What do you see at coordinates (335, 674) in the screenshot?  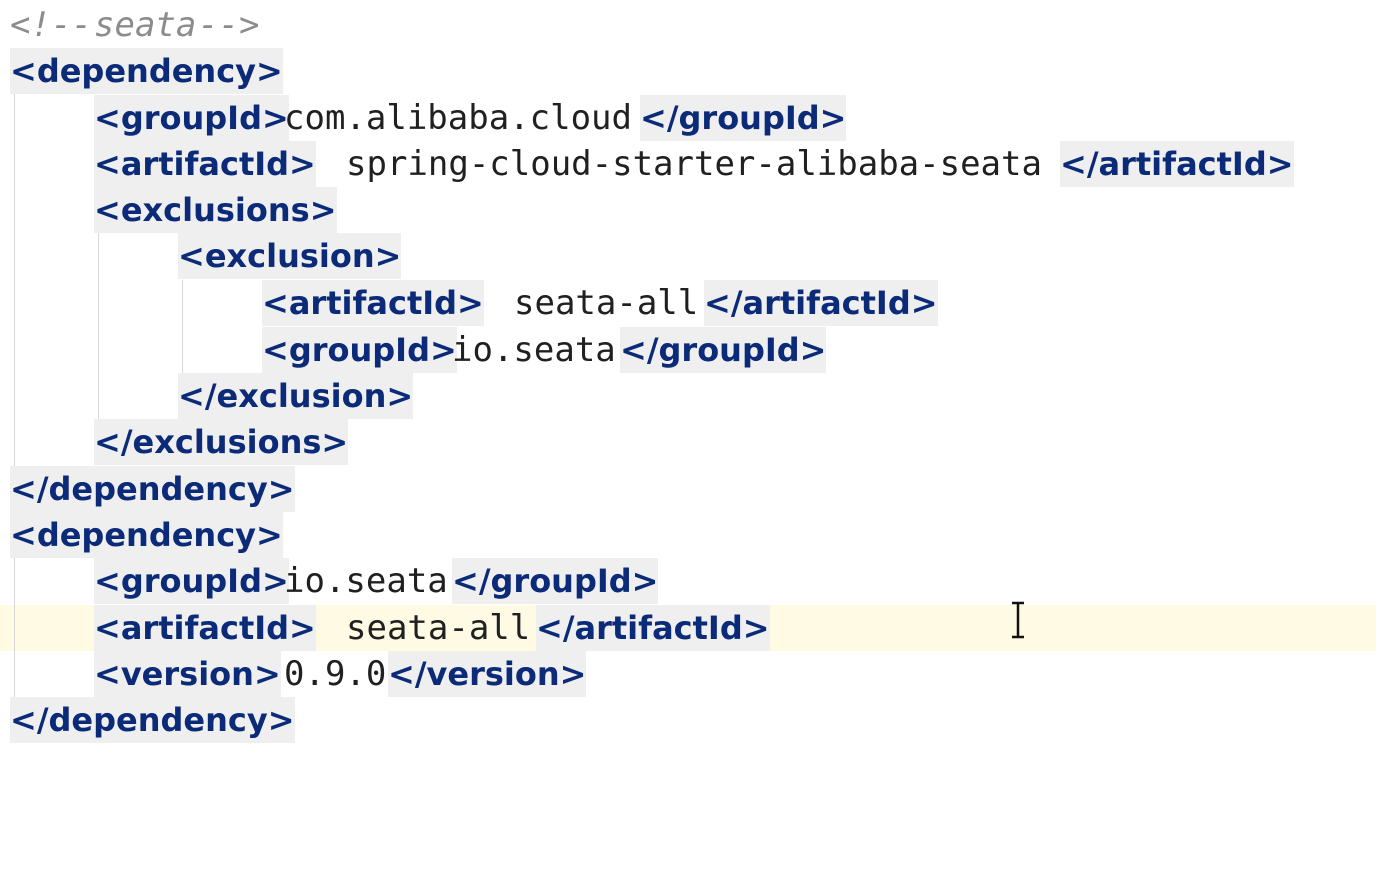 I see `xml-text: 0.9.0` at bounding box center [335, 674].